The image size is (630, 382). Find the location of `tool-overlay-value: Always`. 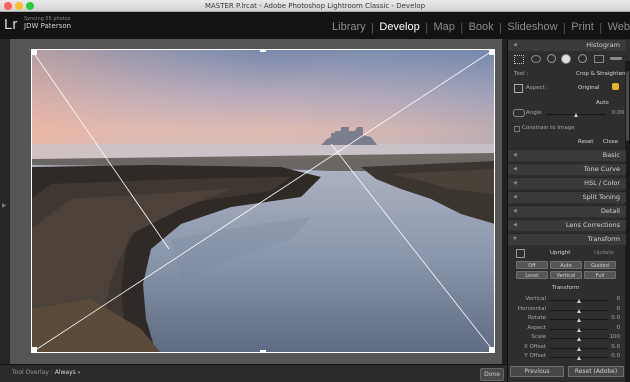

tool-overlay-value: Always is located at coordinates (65, 372).